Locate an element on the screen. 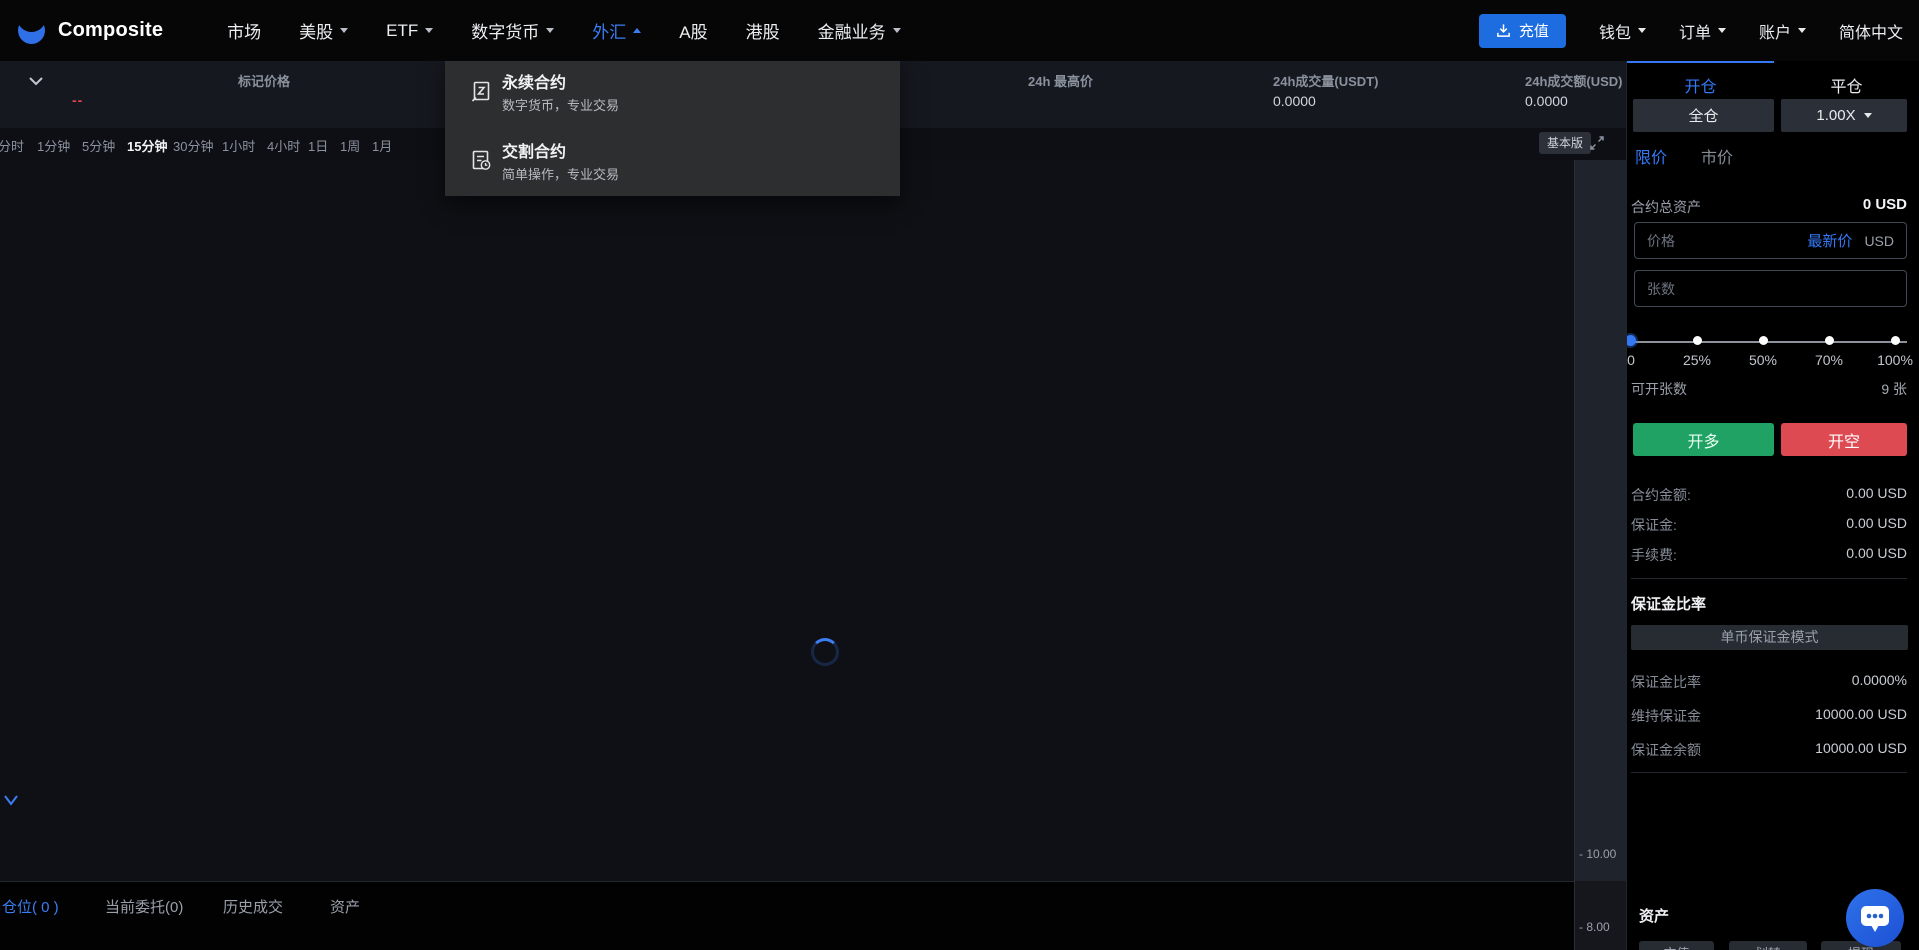 This screenshot has height=950, width=1919. contract-amount-label: 合约金额: is located at coordinates (1661, 495).